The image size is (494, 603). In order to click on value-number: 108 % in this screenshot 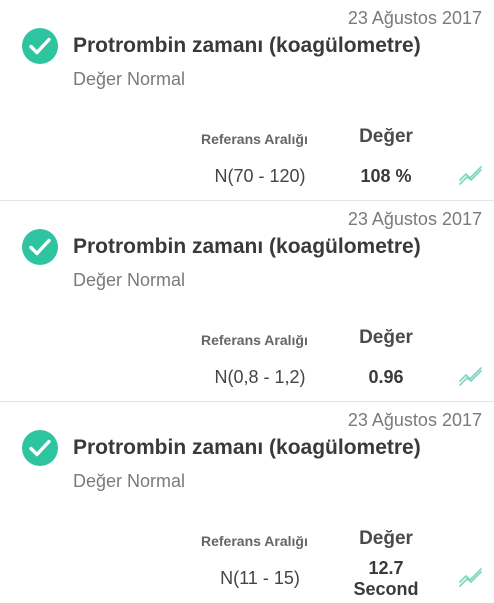, I will do `click(386, 176)`.